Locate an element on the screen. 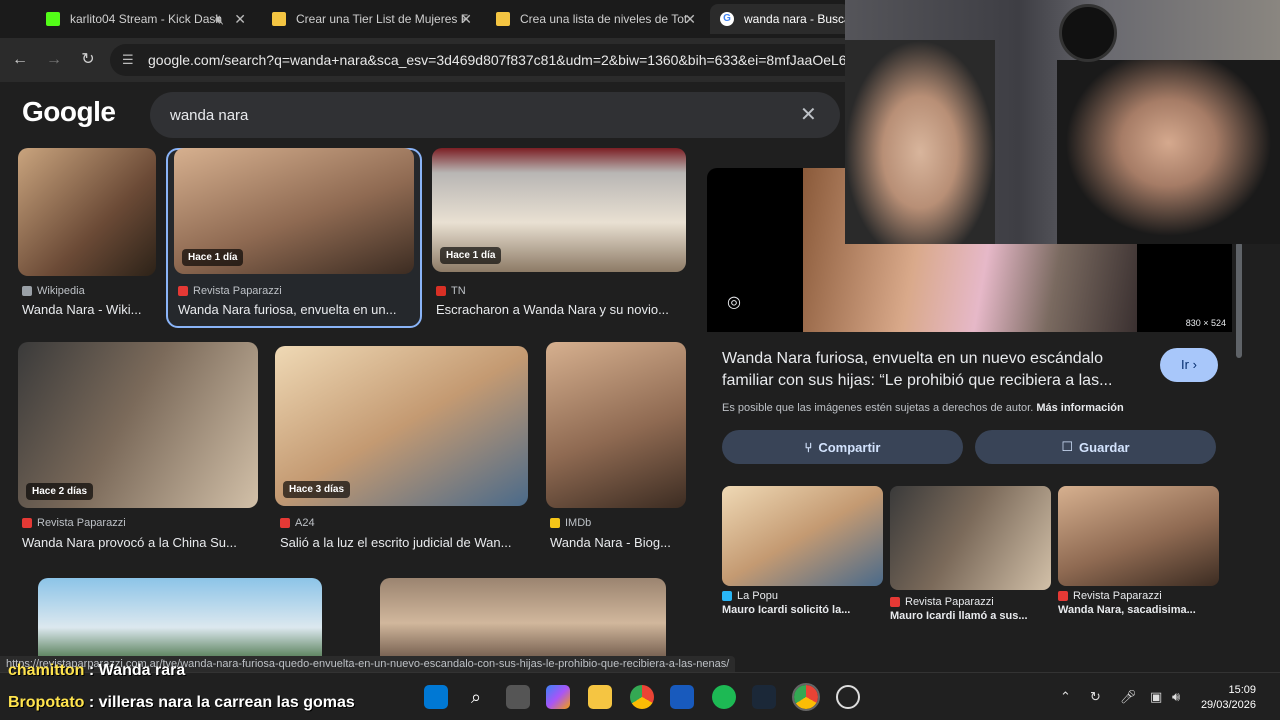  streamer-right is located at coordinates (1168, 152).